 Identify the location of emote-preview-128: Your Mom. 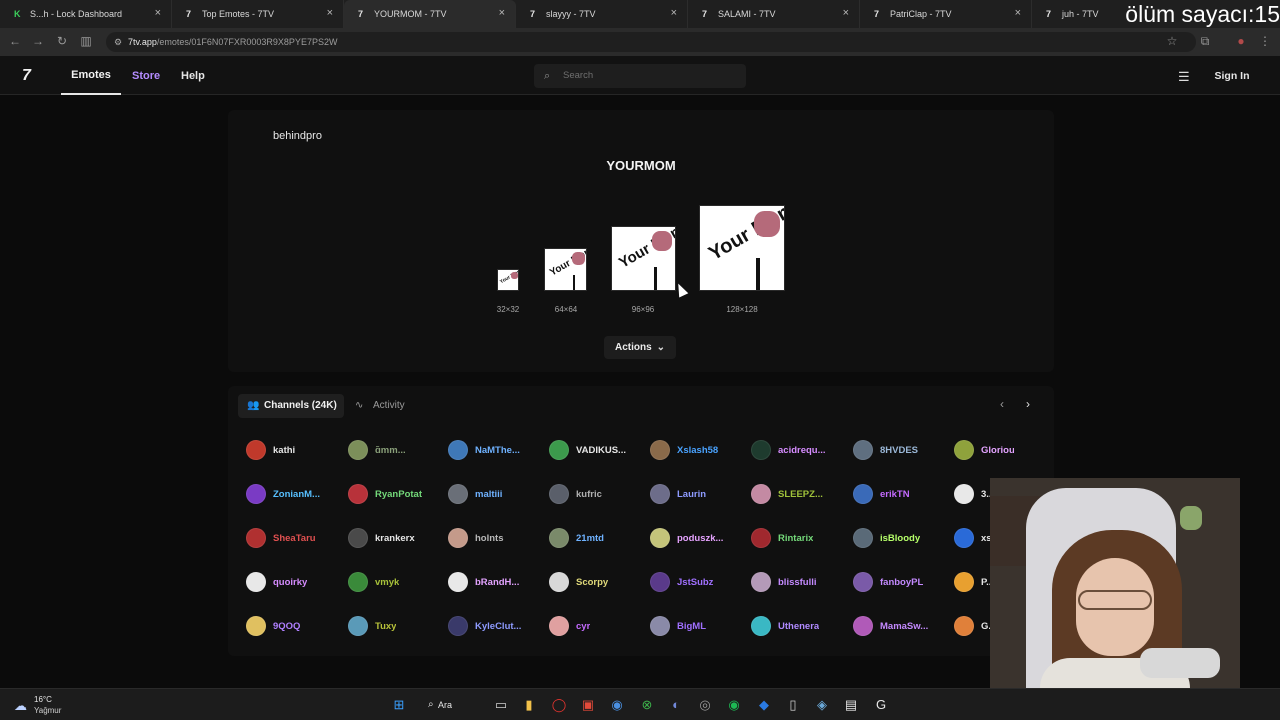
(742, 248).